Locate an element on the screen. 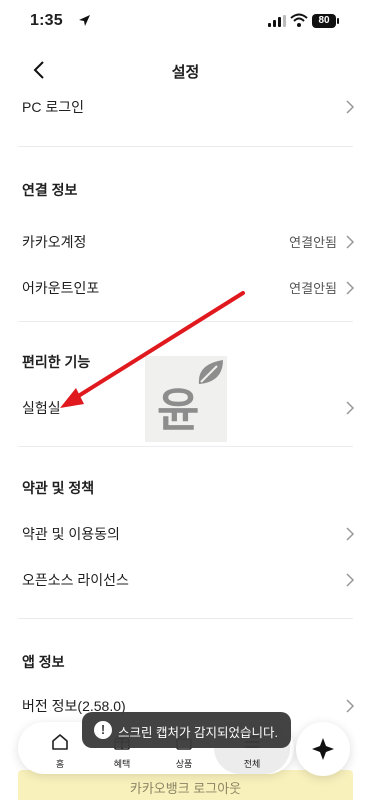  row-label: 오픈소스 라이선스 is located at coordinates (75, 580).